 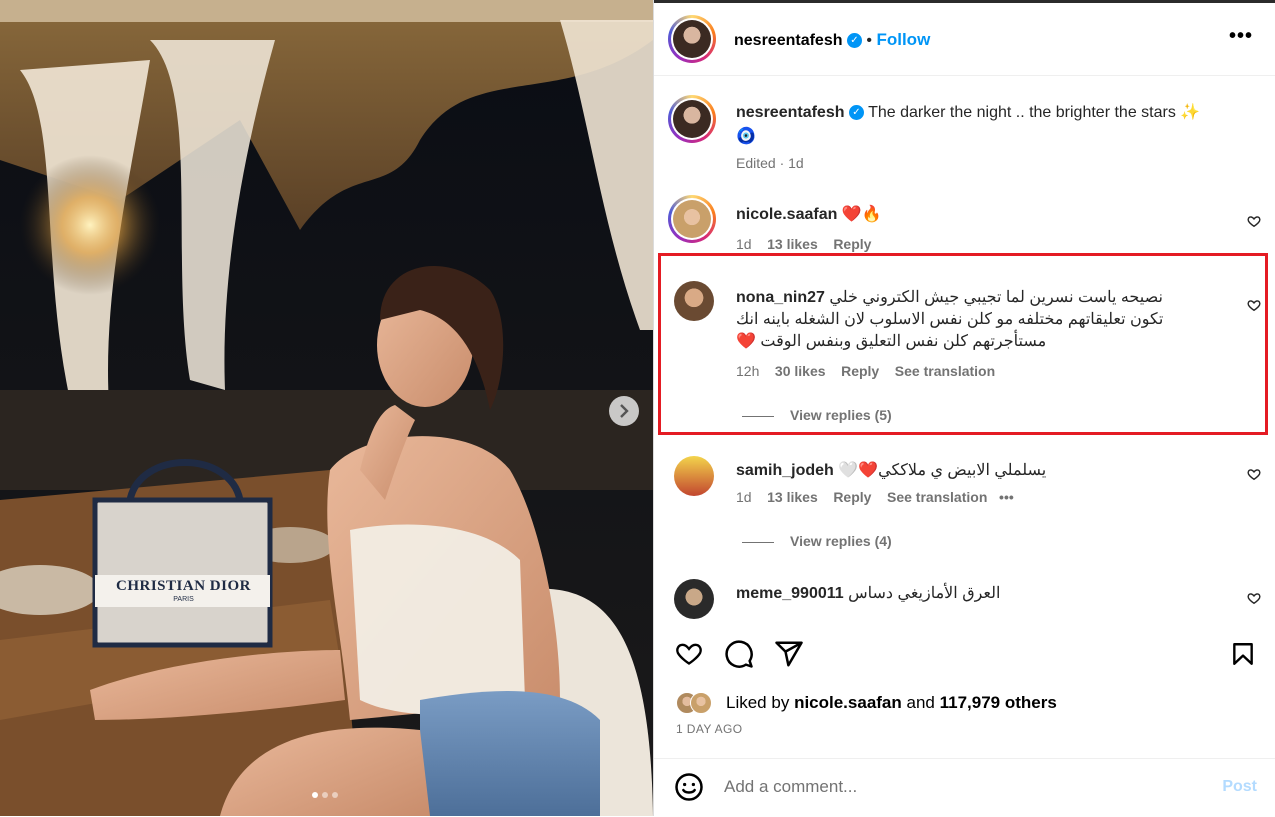 I want to click on author-avatar, so click(x=692, y=39).